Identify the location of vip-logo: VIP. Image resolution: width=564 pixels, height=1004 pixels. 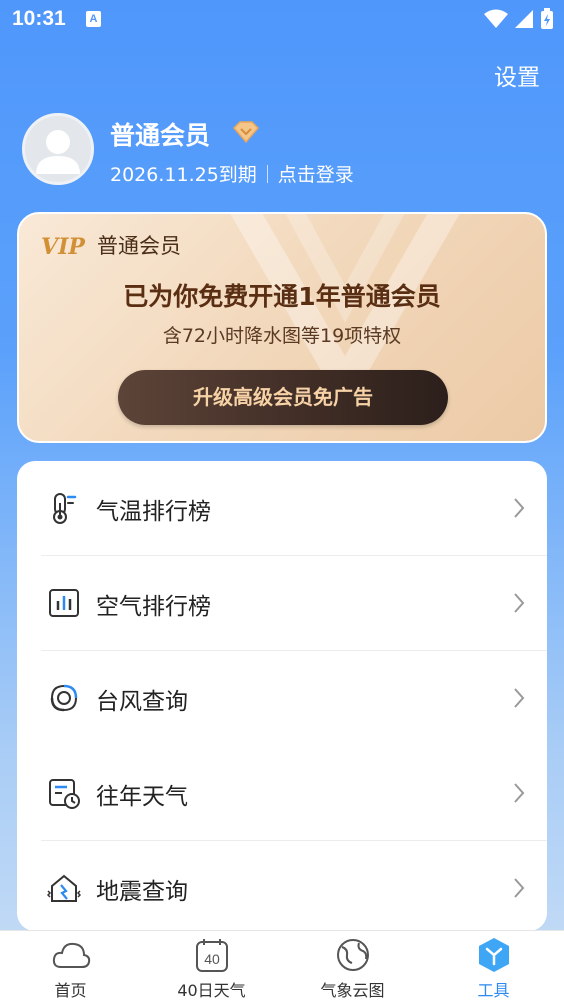
(63, 247).